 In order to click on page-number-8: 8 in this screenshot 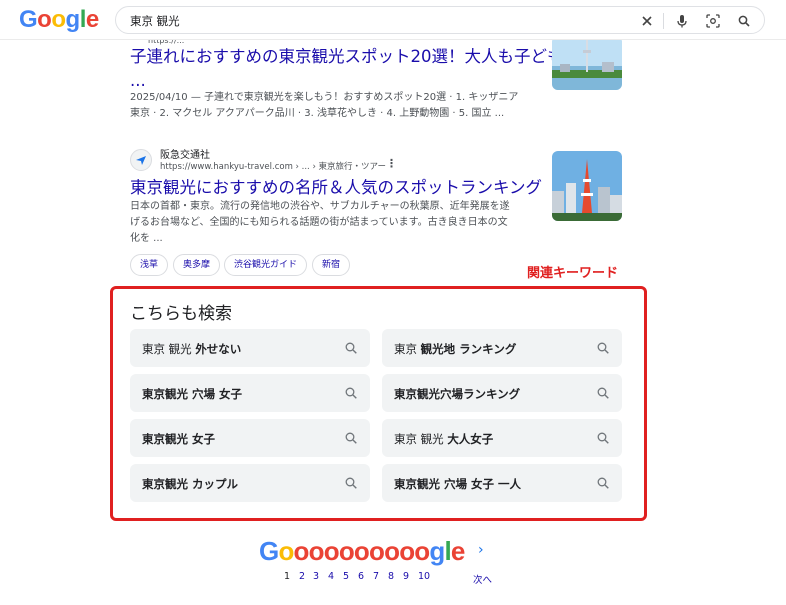, I will do `click(391, 576)`.